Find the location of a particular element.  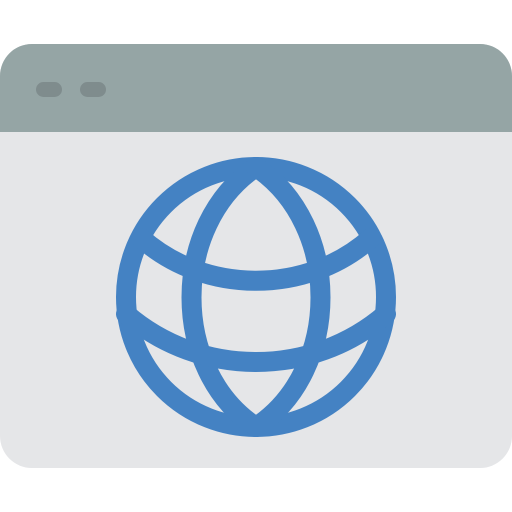

globe-meridian-right is located at coordinates (288, 297).